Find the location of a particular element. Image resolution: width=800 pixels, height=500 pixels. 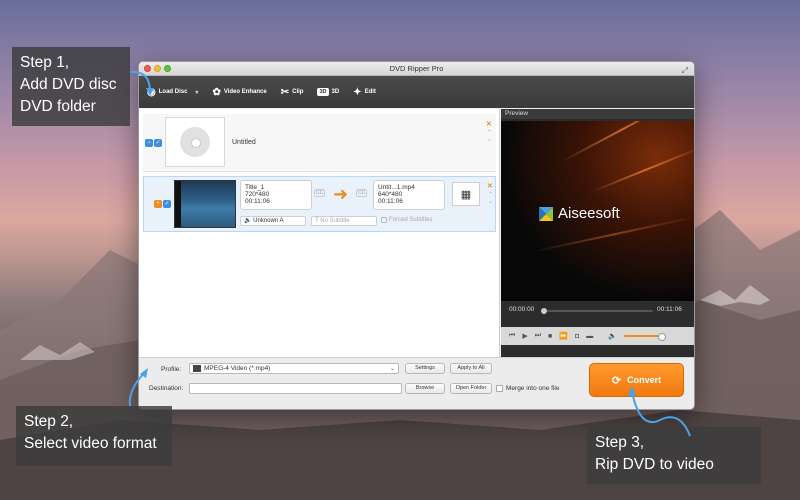

volume-slider is located at coordinates (644, 337).